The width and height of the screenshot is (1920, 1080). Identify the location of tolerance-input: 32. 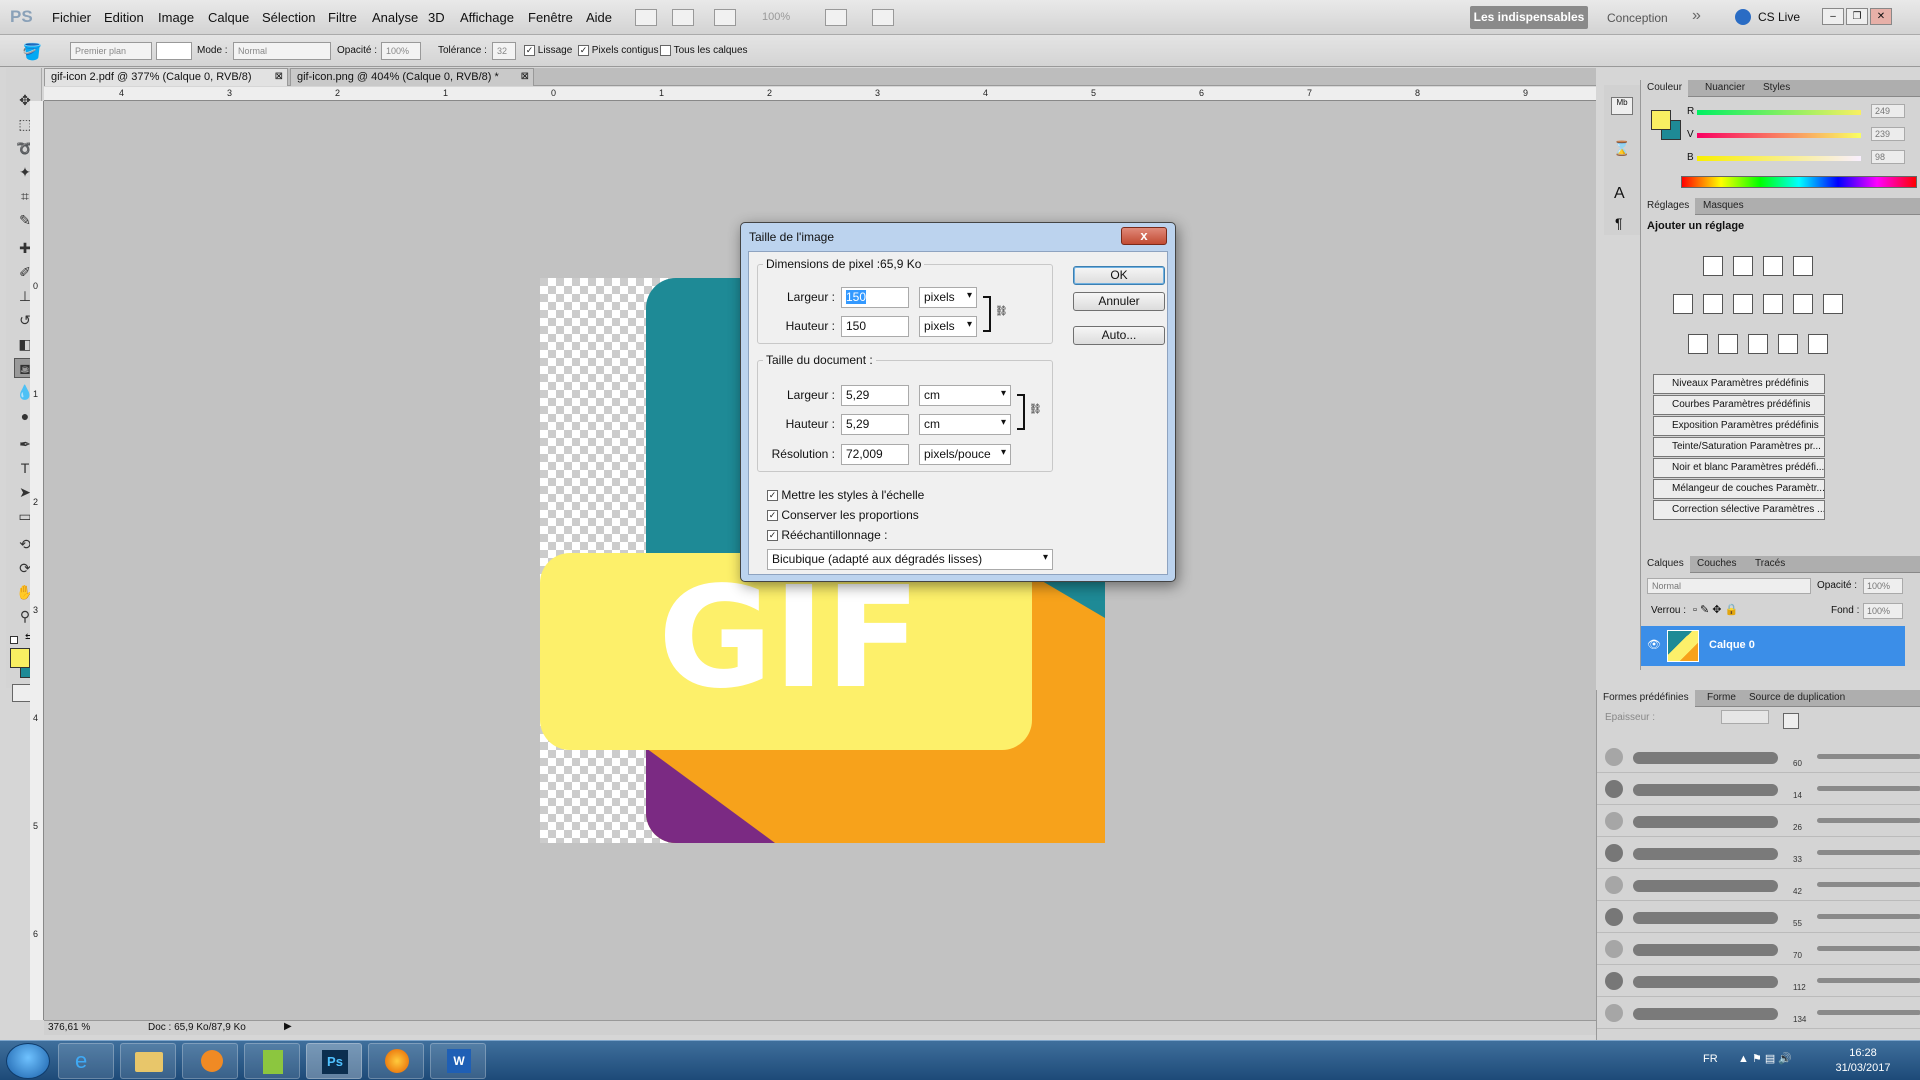
(504, 51).